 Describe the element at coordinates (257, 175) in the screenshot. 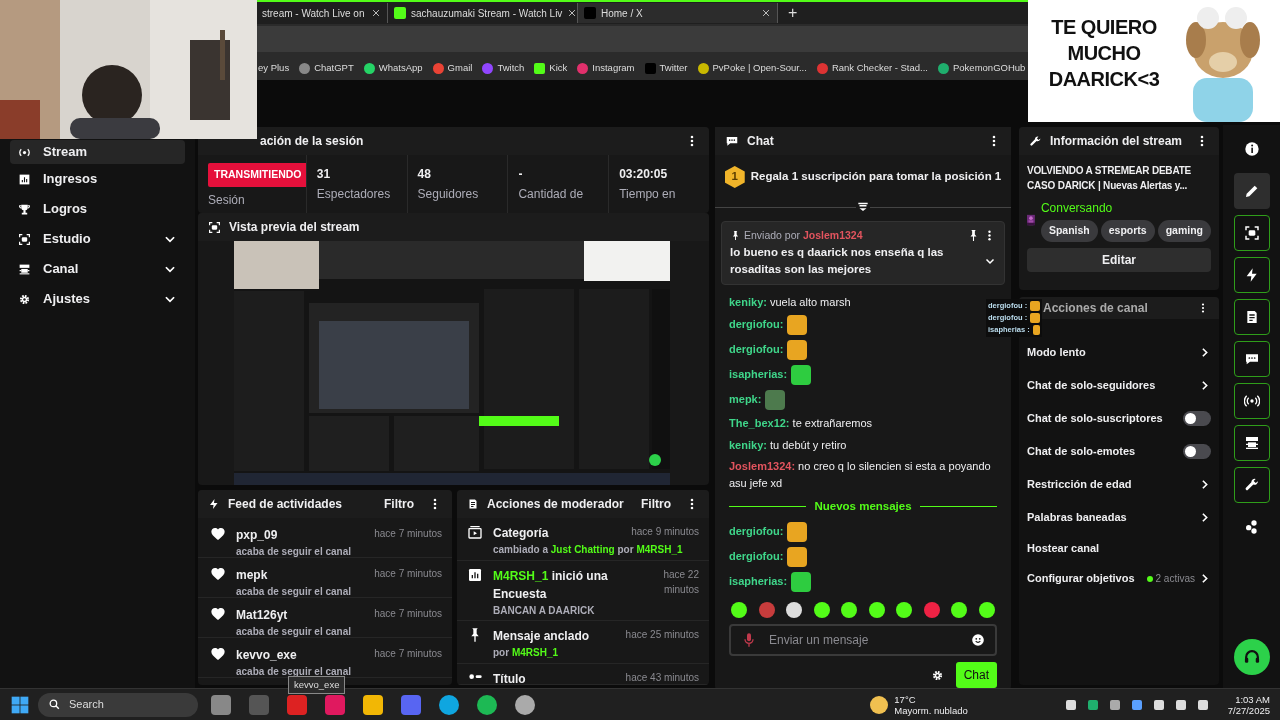

I see `live-badge: TRANSMITIENDO` at that location.